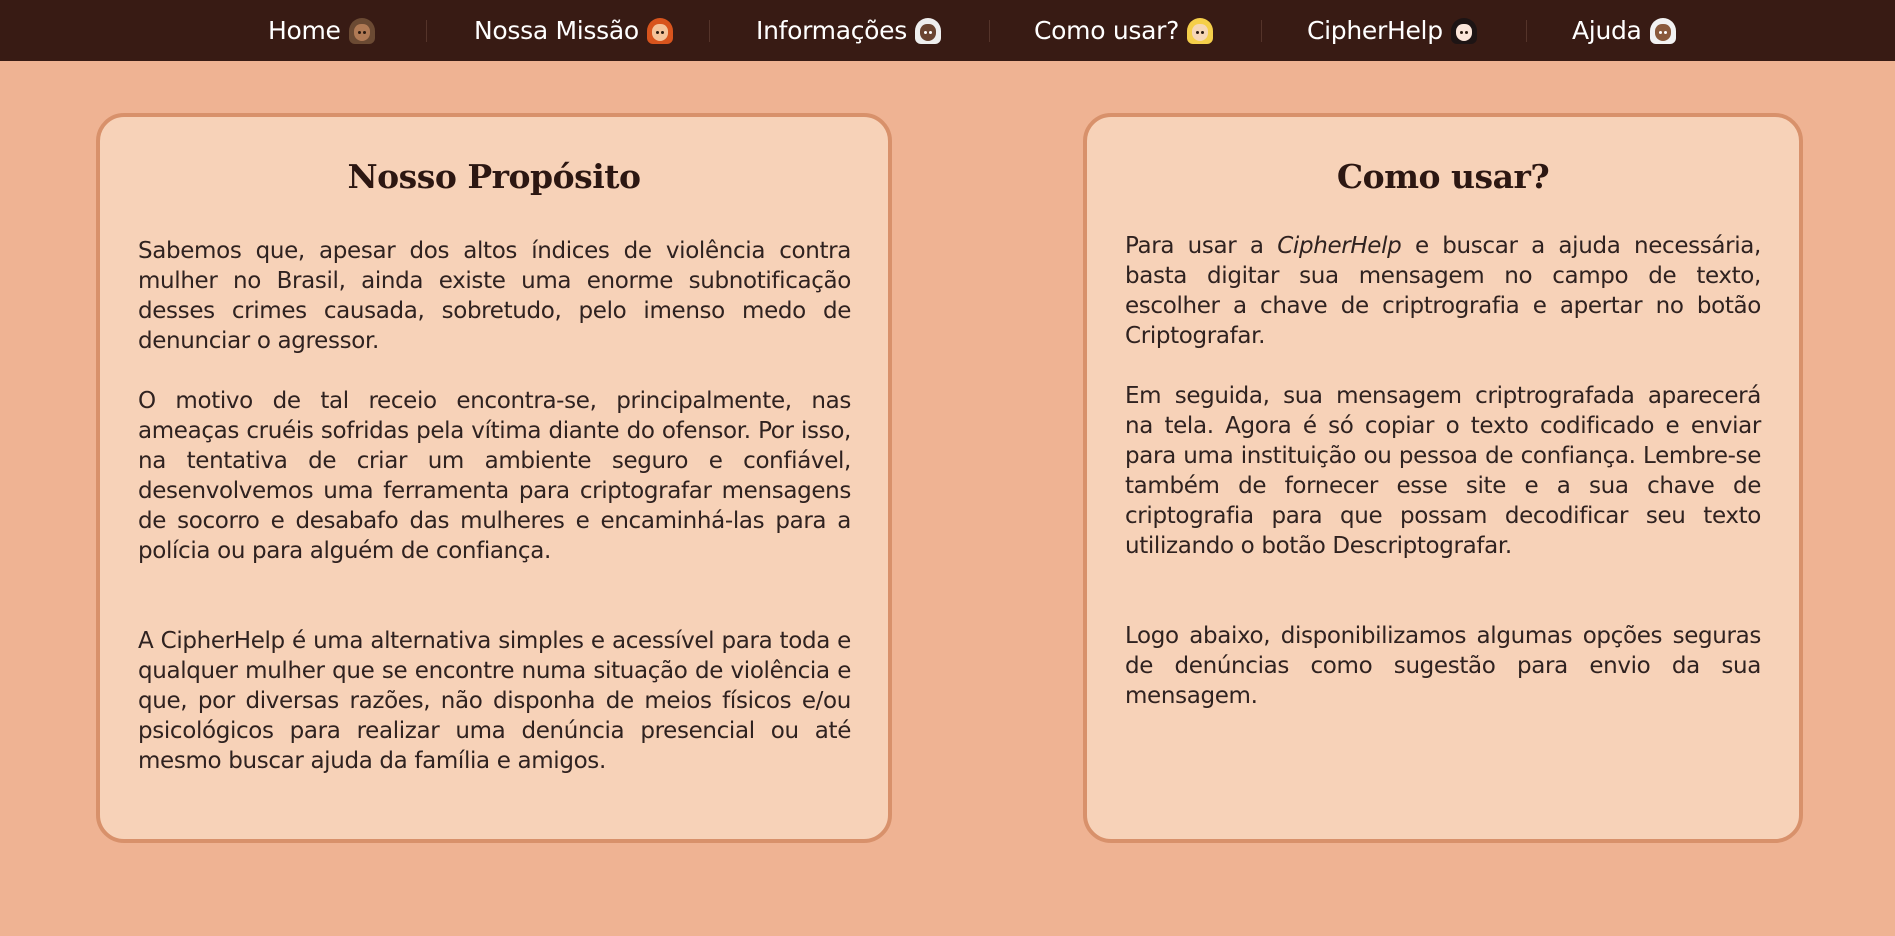  I want to click on woman-headscarf-icon, so click(1662, 30).